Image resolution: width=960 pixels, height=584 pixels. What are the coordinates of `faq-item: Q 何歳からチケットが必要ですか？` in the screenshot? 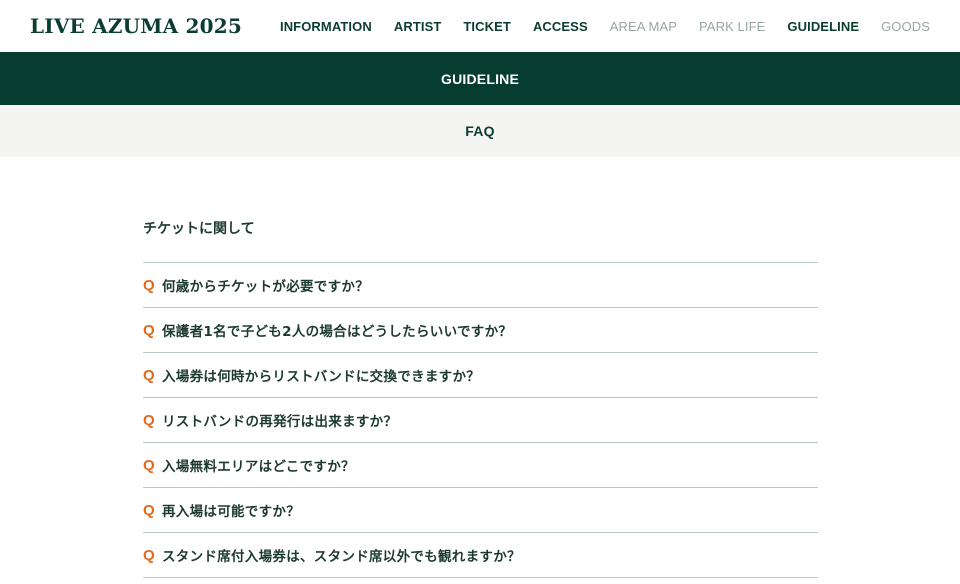 It's located at (480, 285).